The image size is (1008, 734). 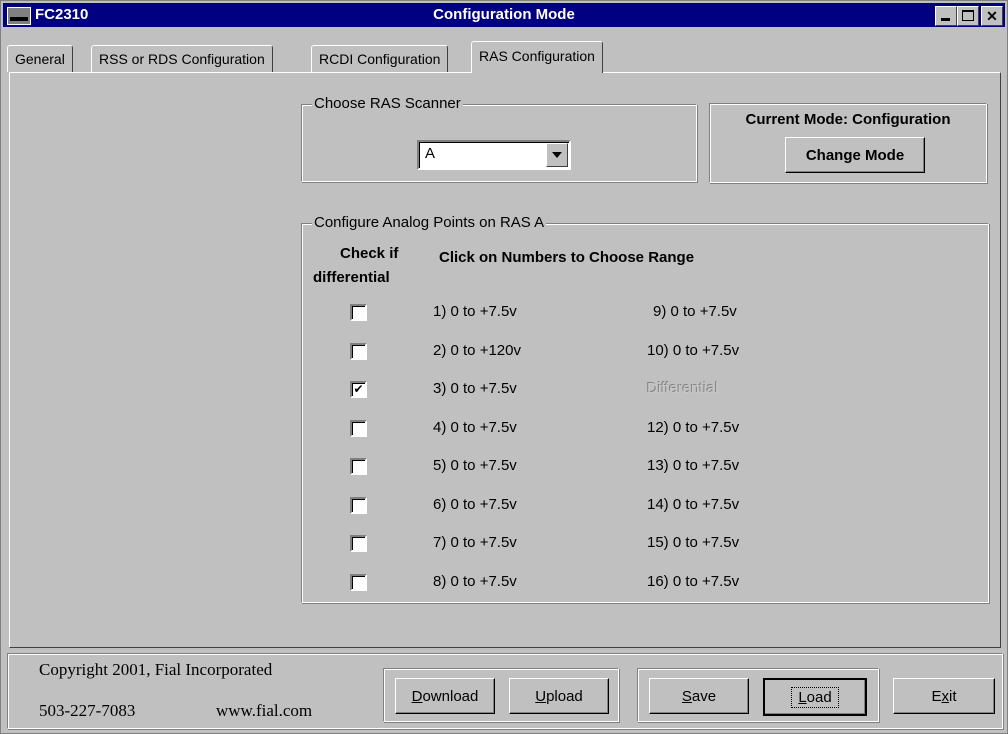 What do you see at coordinates (693, 465) in the screenshot?
I see `range-right: 13) 0 to +7.5v` at bounding box center [693, 465].